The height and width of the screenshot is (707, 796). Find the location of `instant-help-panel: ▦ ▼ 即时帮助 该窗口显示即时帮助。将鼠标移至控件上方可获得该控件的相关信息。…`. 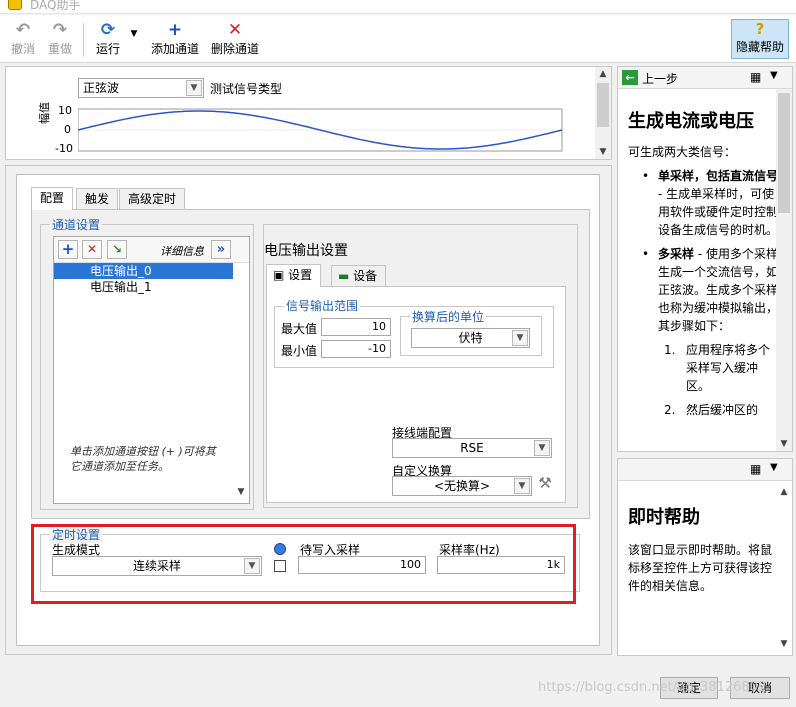

instant-help-panel: ▦ ▼ 即时帮助 该窗口显示即时帮助。将鼠标移至控件上方可获得该控件的相关信息。… is located at coordinates (705, 557).